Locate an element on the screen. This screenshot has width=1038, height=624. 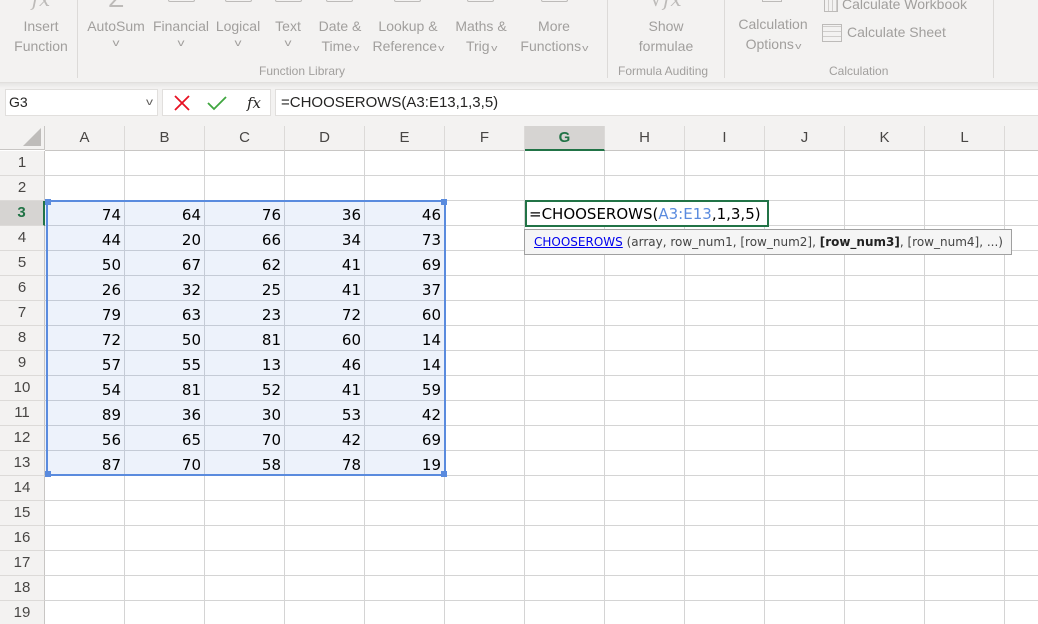
cell-c6: 25 is located at coordinates (245, 288).